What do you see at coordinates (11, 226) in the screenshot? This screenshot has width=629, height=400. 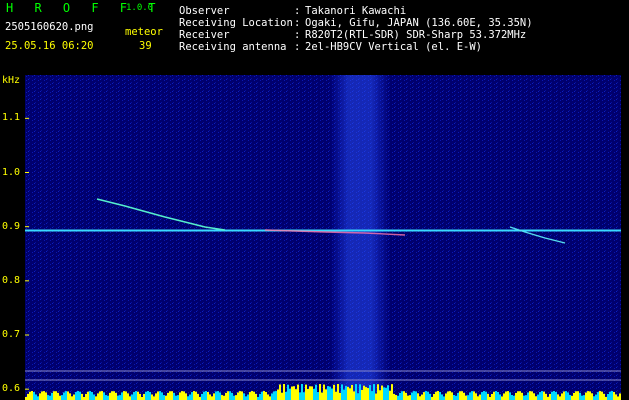 I see `y-tick-label: 0.9` at bounding box center [11, 226].